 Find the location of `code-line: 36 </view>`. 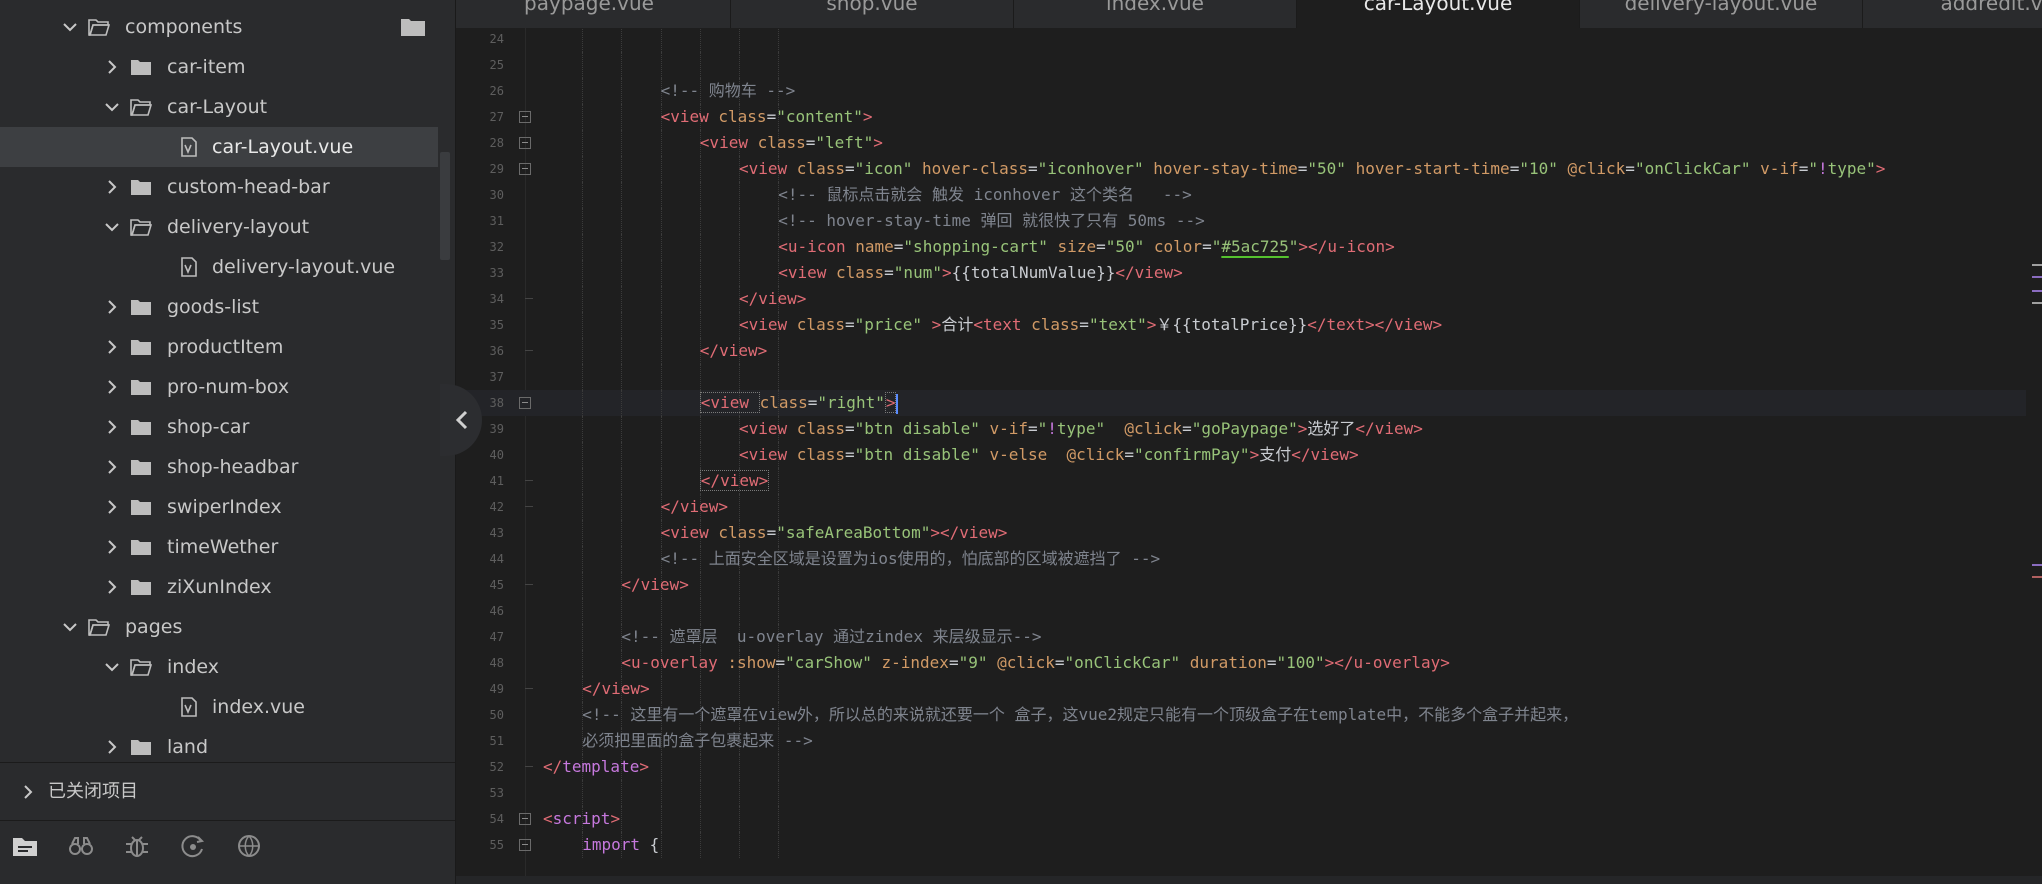

code-line: 36 </view> is located at coordinates (1241, 351).